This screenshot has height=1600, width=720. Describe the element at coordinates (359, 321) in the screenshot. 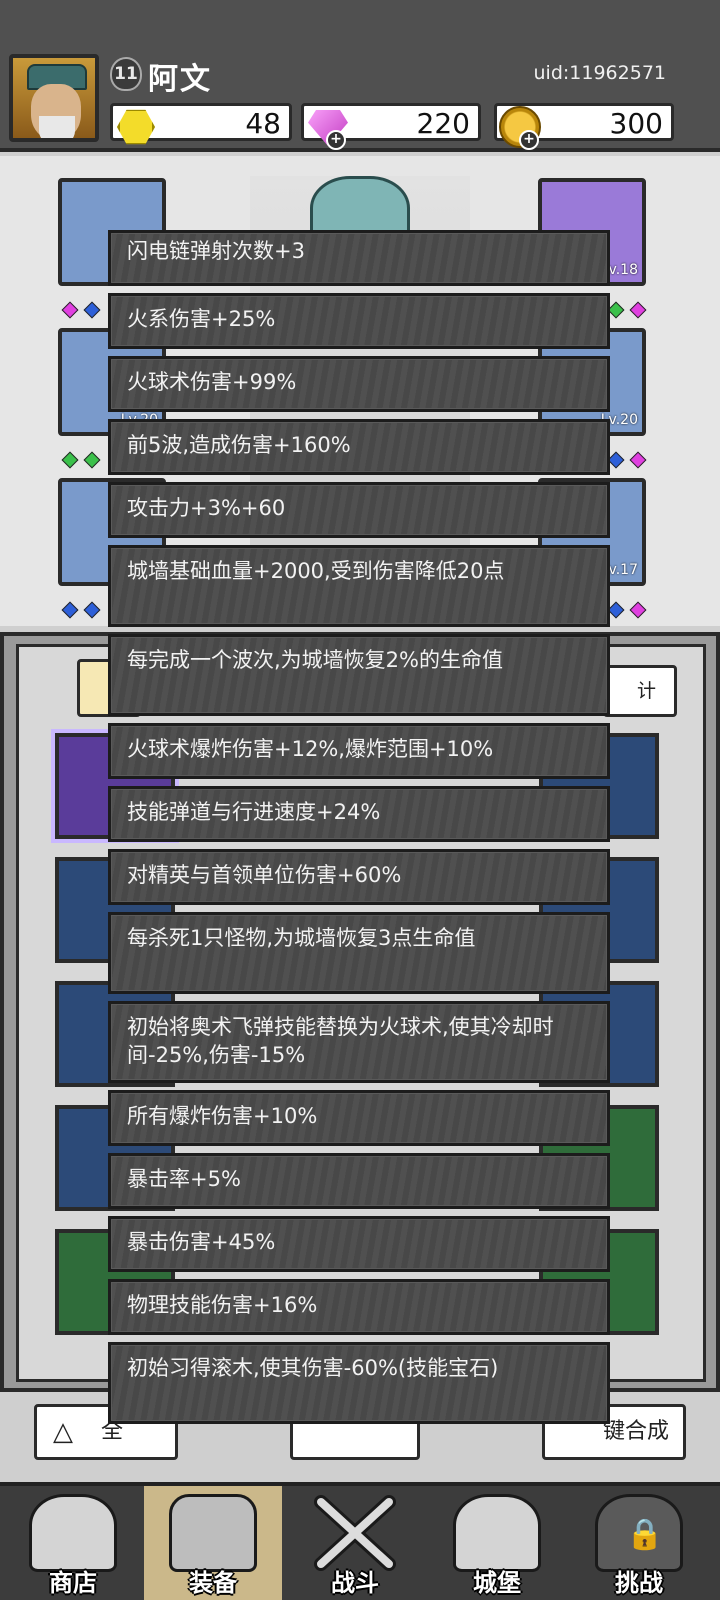

I see `stat-entry: 火系伤害+25%` at that location.